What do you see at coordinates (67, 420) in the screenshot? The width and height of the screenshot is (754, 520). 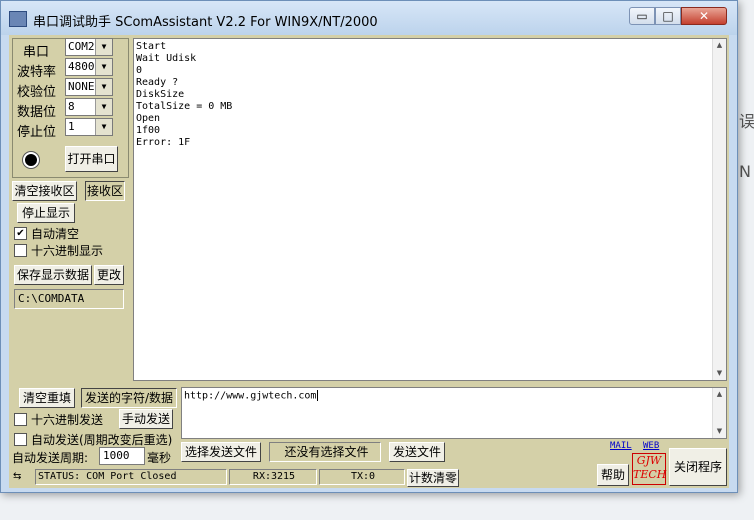 I see `hex-send-label: 十六进制发送` at bounding box center [67, 420].